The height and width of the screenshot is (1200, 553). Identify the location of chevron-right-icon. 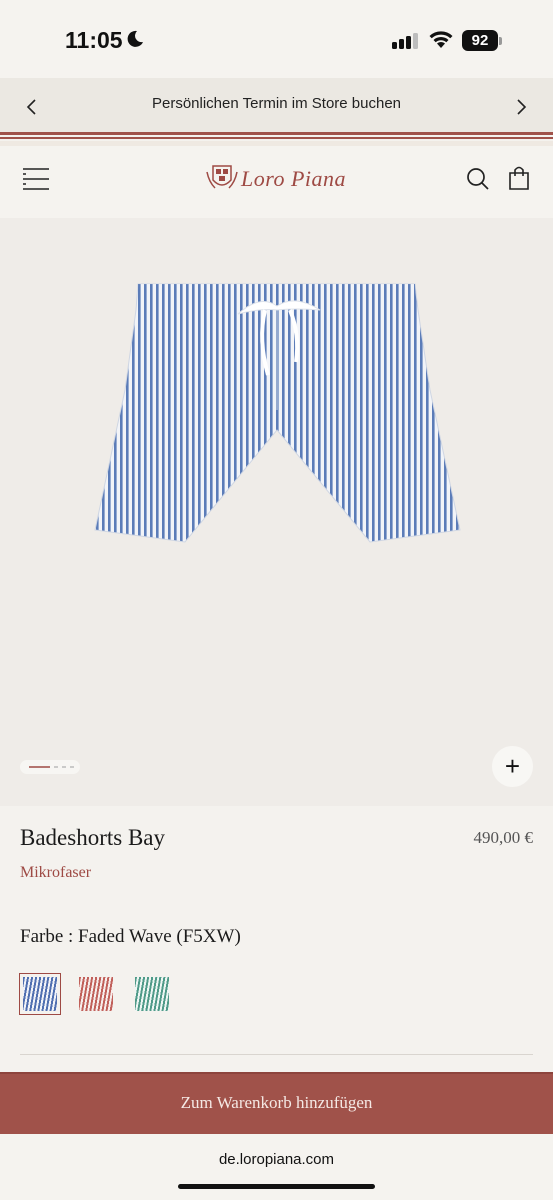
(521, 109).